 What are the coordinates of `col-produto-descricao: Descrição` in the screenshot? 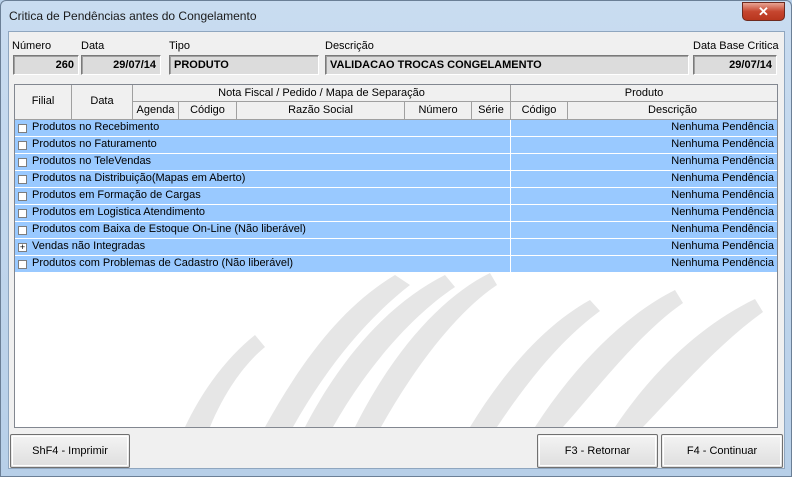 It's located at (672, 111).